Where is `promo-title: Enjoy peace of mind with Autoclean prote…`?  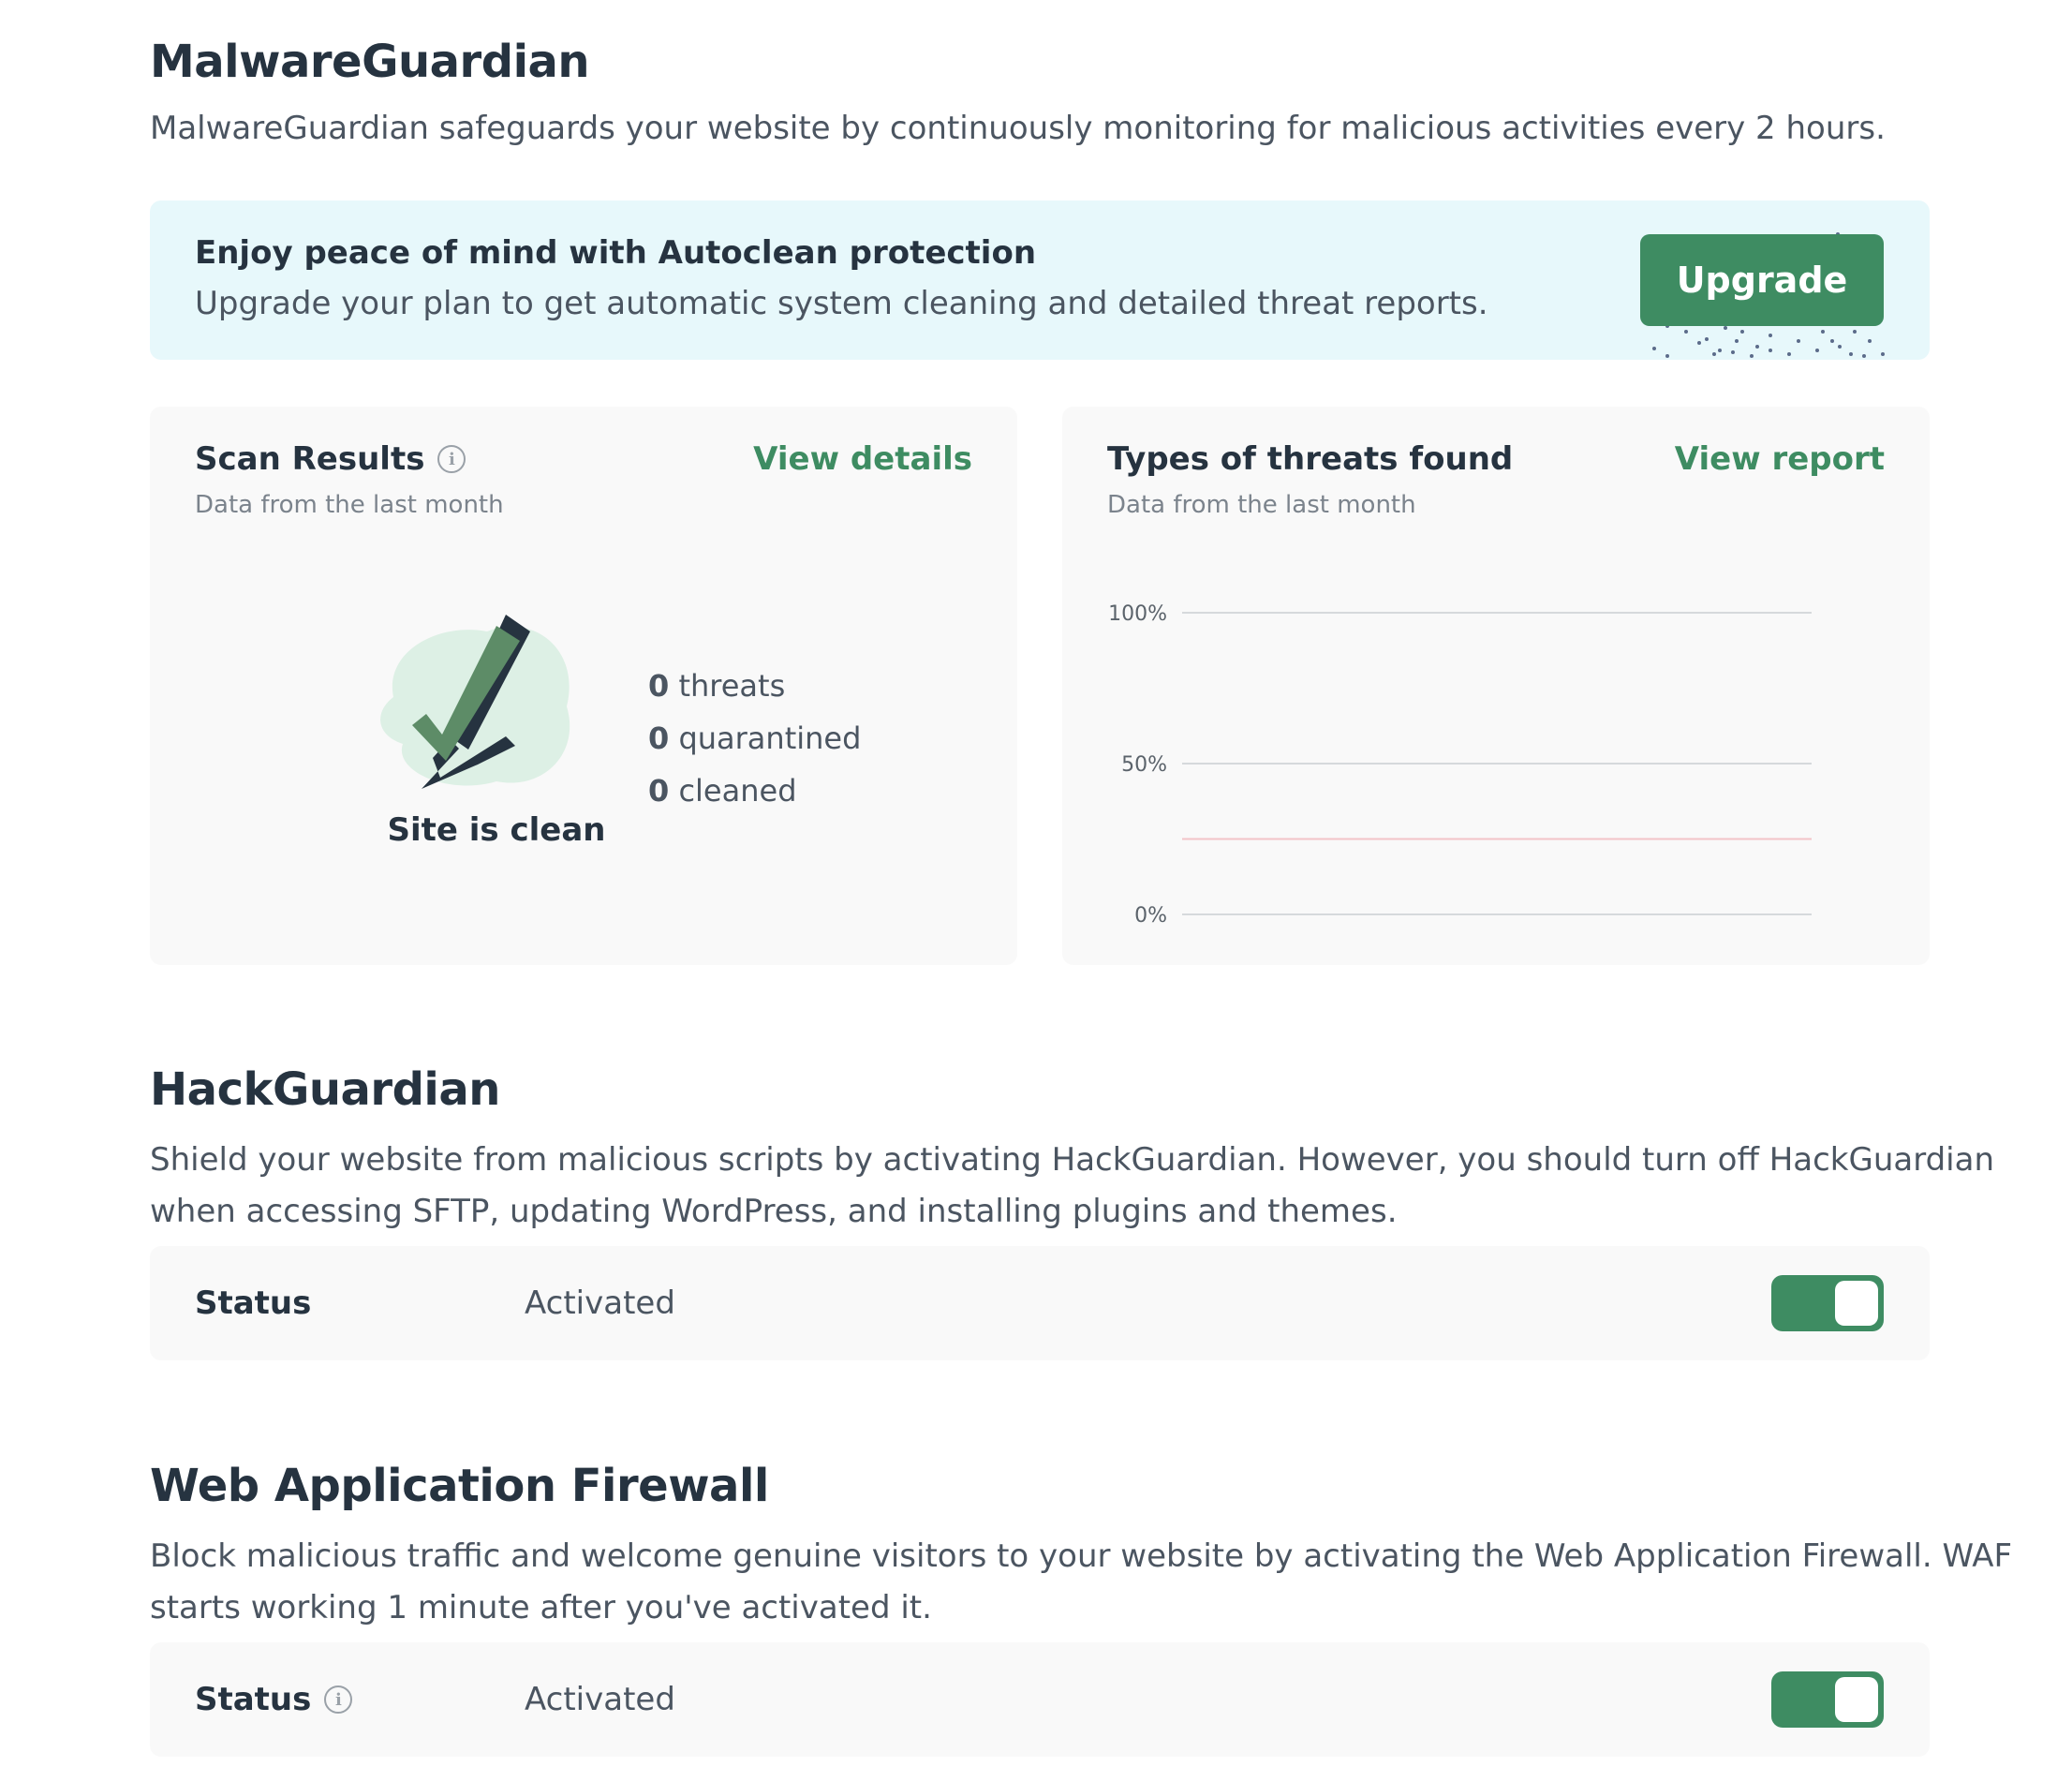 promo-title: Enjoy peace of mind with Autoclean prote… is located at coordinates (616, 253).